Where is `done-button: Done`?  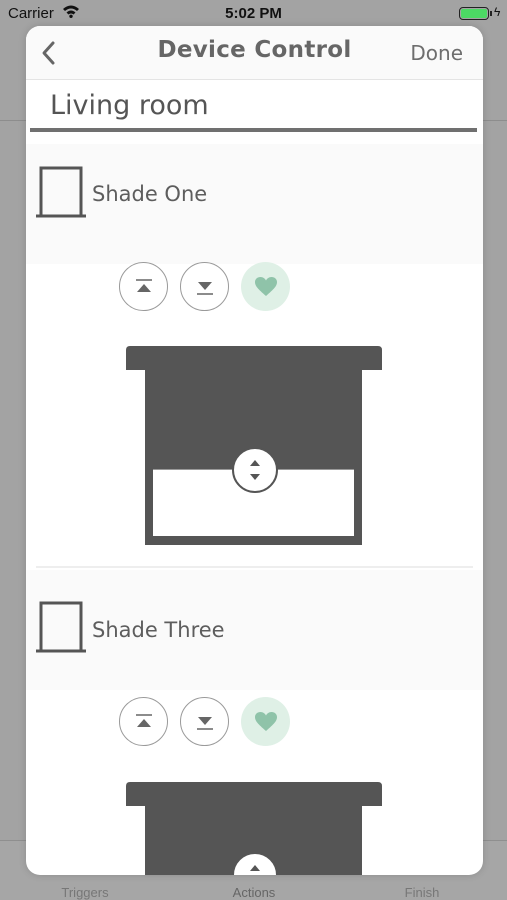
done-button: Done is located at coordinates (436, 53).